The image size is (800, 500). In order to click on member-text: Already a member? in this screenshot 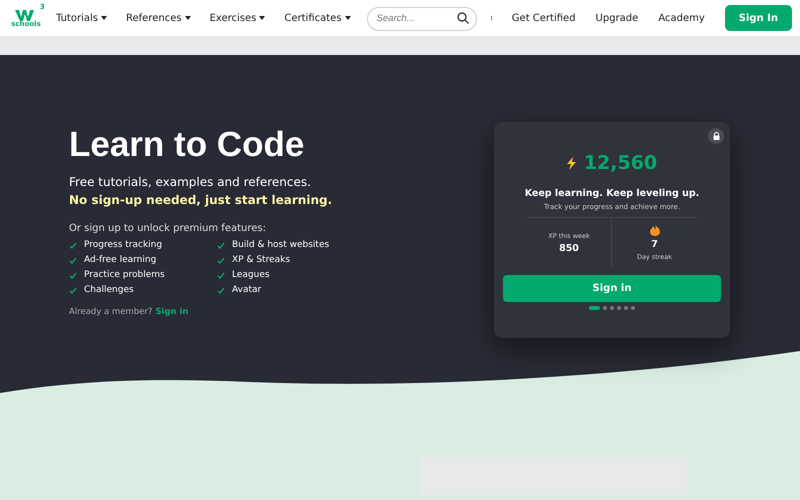, I will do `click(110, 312)`.